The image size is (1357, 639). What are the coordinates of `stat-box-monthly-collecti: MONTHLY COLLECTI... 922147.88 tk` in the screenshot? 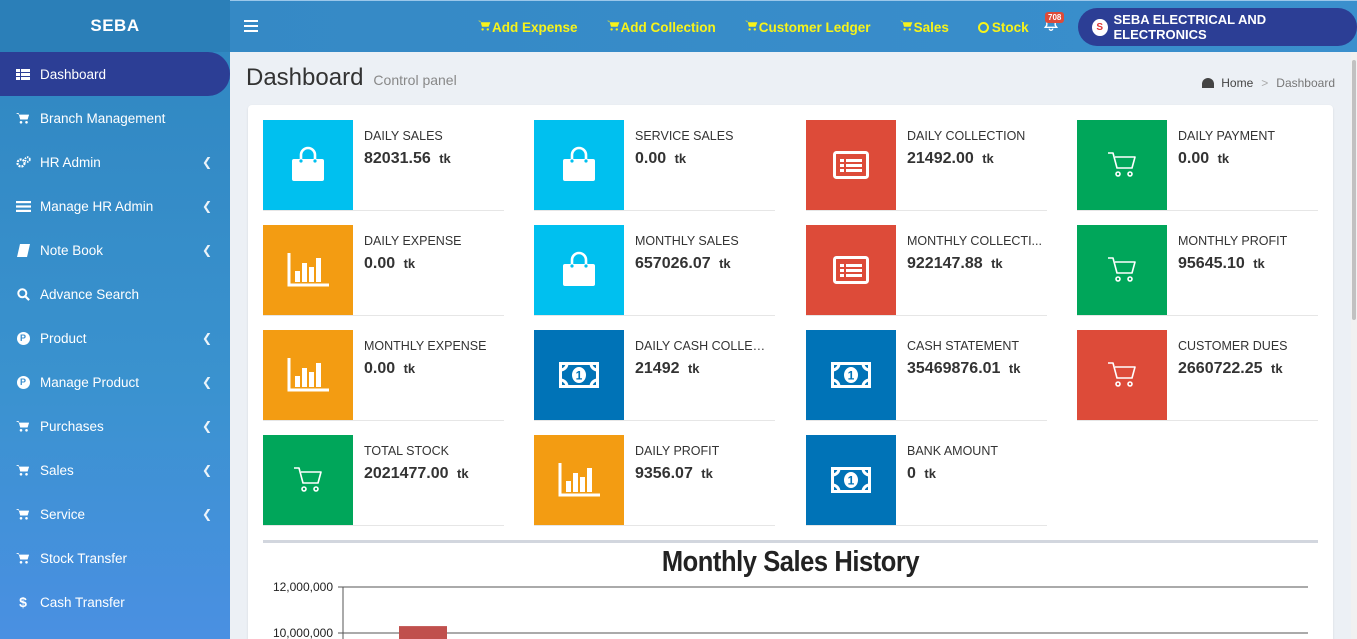 It's located at (926, 270).